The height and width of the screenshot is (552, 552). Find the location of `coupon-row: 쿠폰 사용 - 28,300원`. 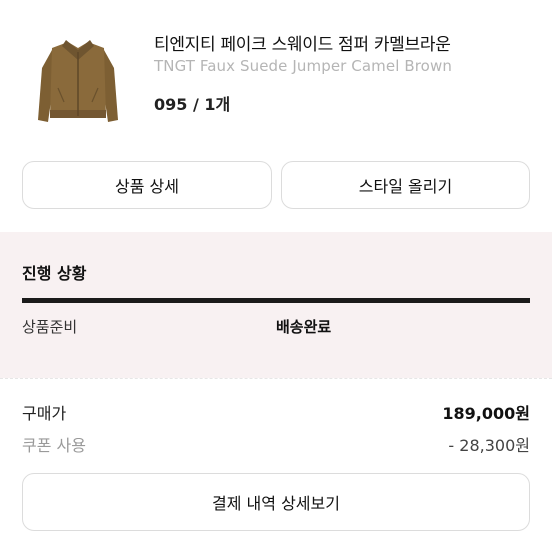

coupon-row: 쿠폰 사용 - 28,300원 is located at coordinates (276, 444).